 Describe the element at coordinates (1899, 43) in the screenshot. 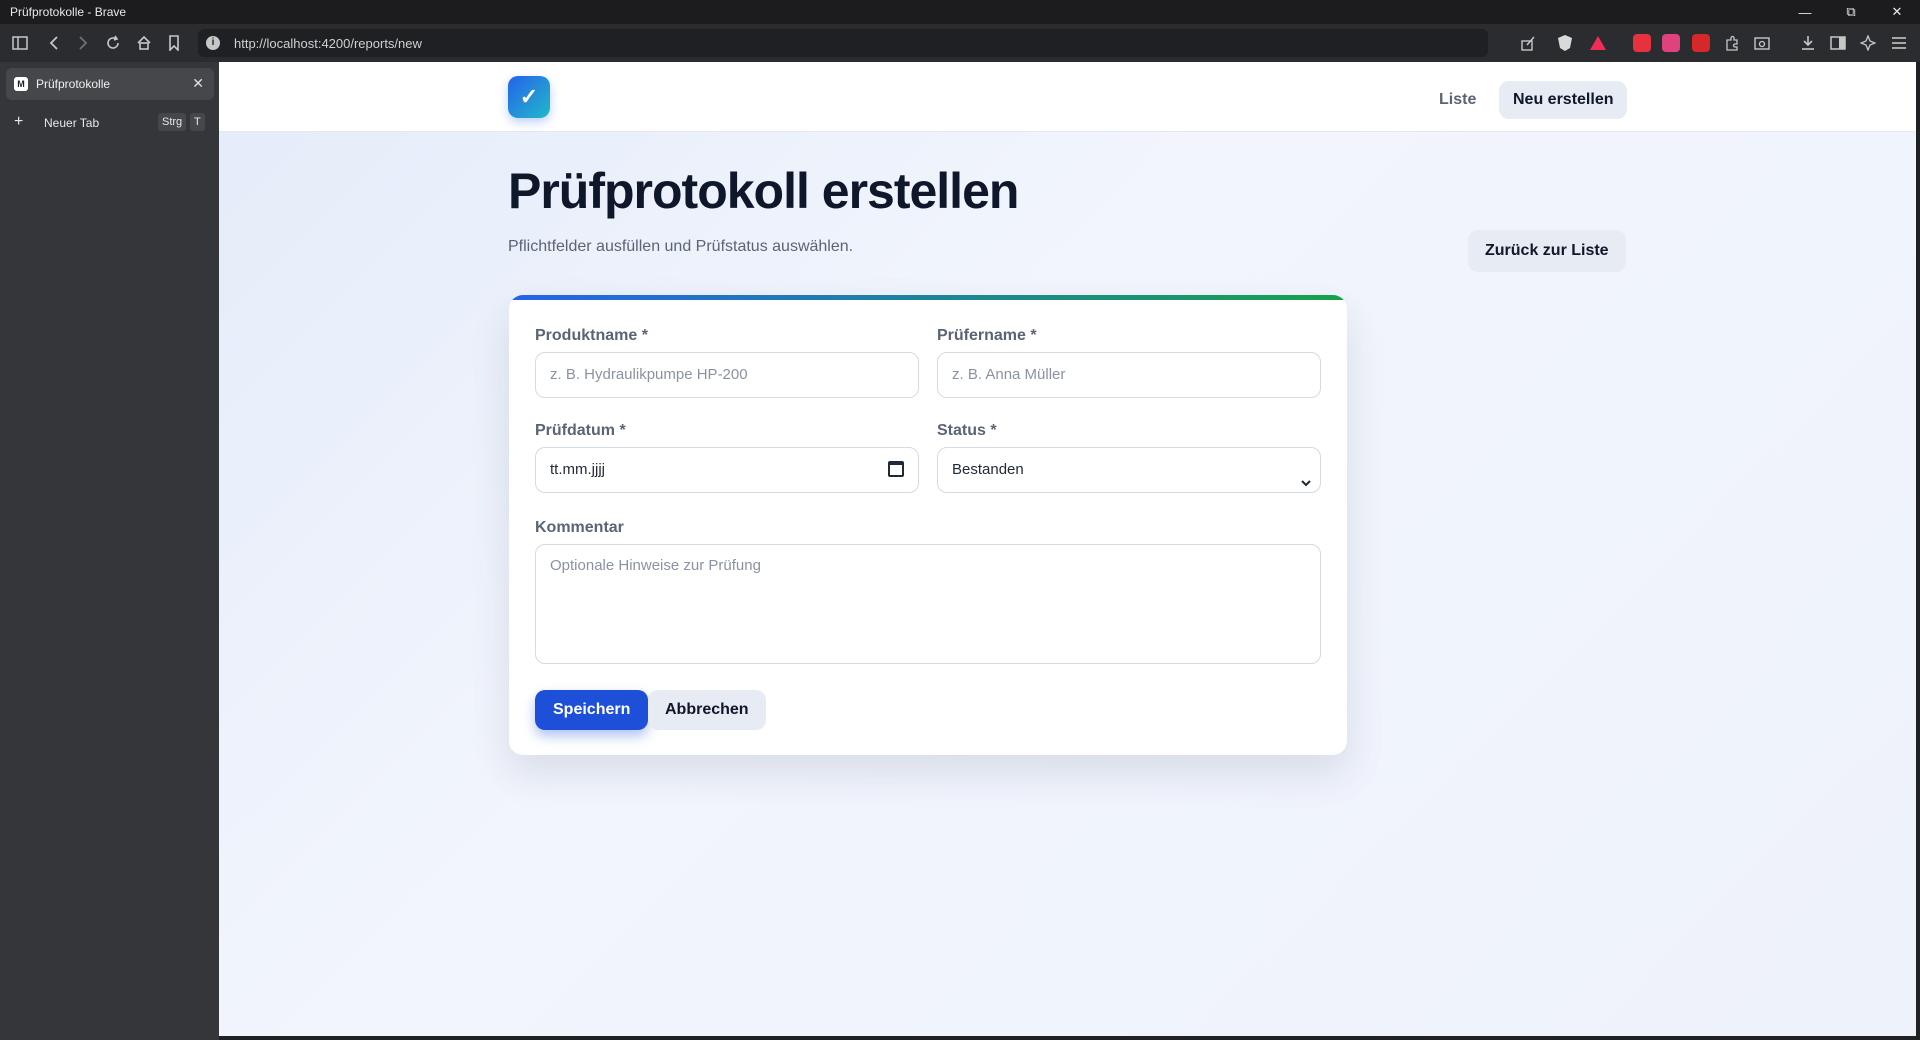

I see `menu-icon` at that location.